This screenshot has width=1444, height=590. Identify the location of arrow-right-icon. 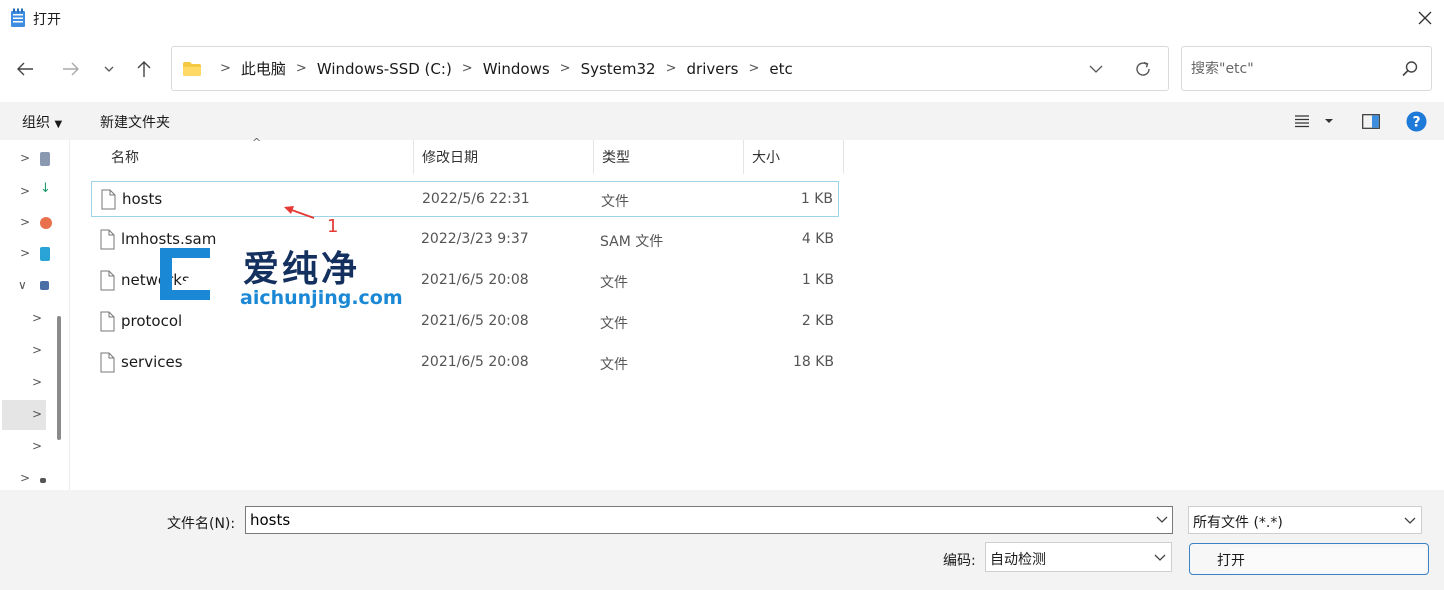
(71, 69).